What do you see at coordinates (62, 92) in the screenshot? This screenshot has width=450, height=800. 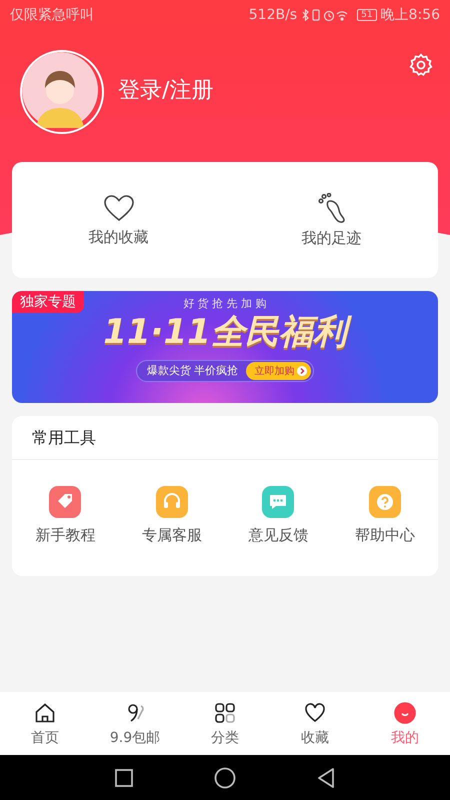 I see `avatar-drawing` at bounding box center [62, 92].